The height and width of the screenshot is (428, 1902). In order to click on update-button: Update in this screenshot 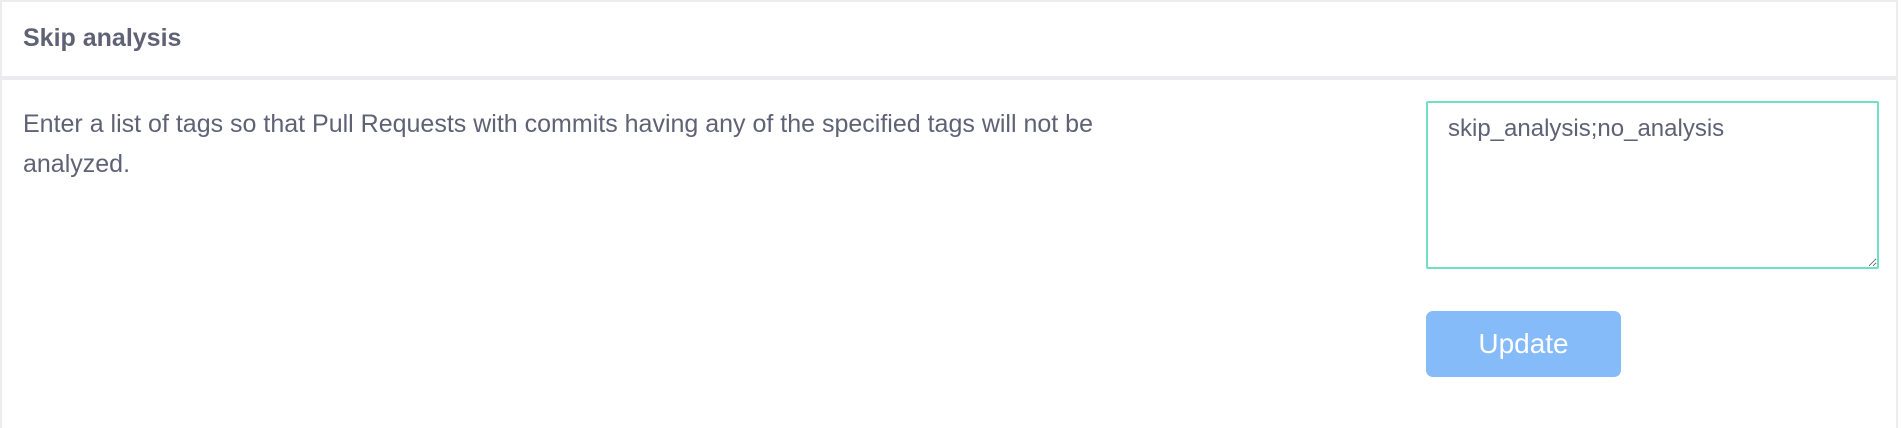, I will do `click(1523, 344)`.